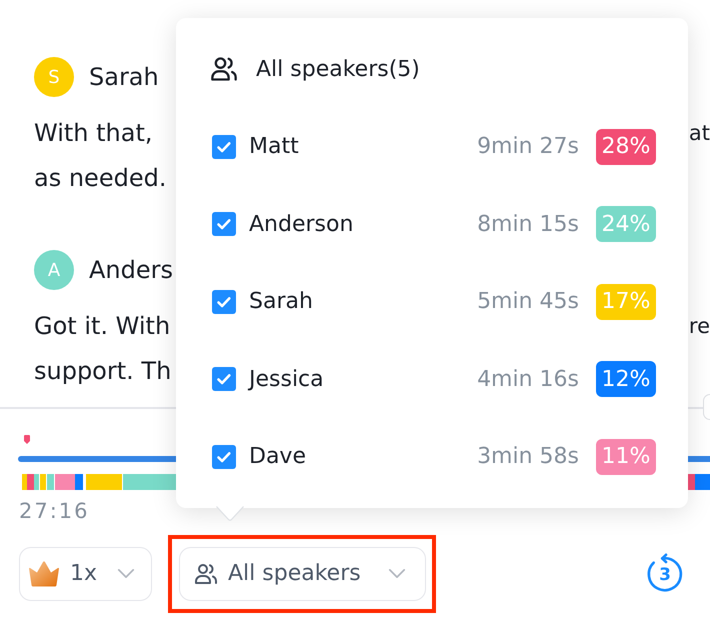 The width and height of the screenshot is (710, 644). Describe the element at coordinates (85, 573) in the screenshot. I see `speed-dropdown: 1x` at that location.